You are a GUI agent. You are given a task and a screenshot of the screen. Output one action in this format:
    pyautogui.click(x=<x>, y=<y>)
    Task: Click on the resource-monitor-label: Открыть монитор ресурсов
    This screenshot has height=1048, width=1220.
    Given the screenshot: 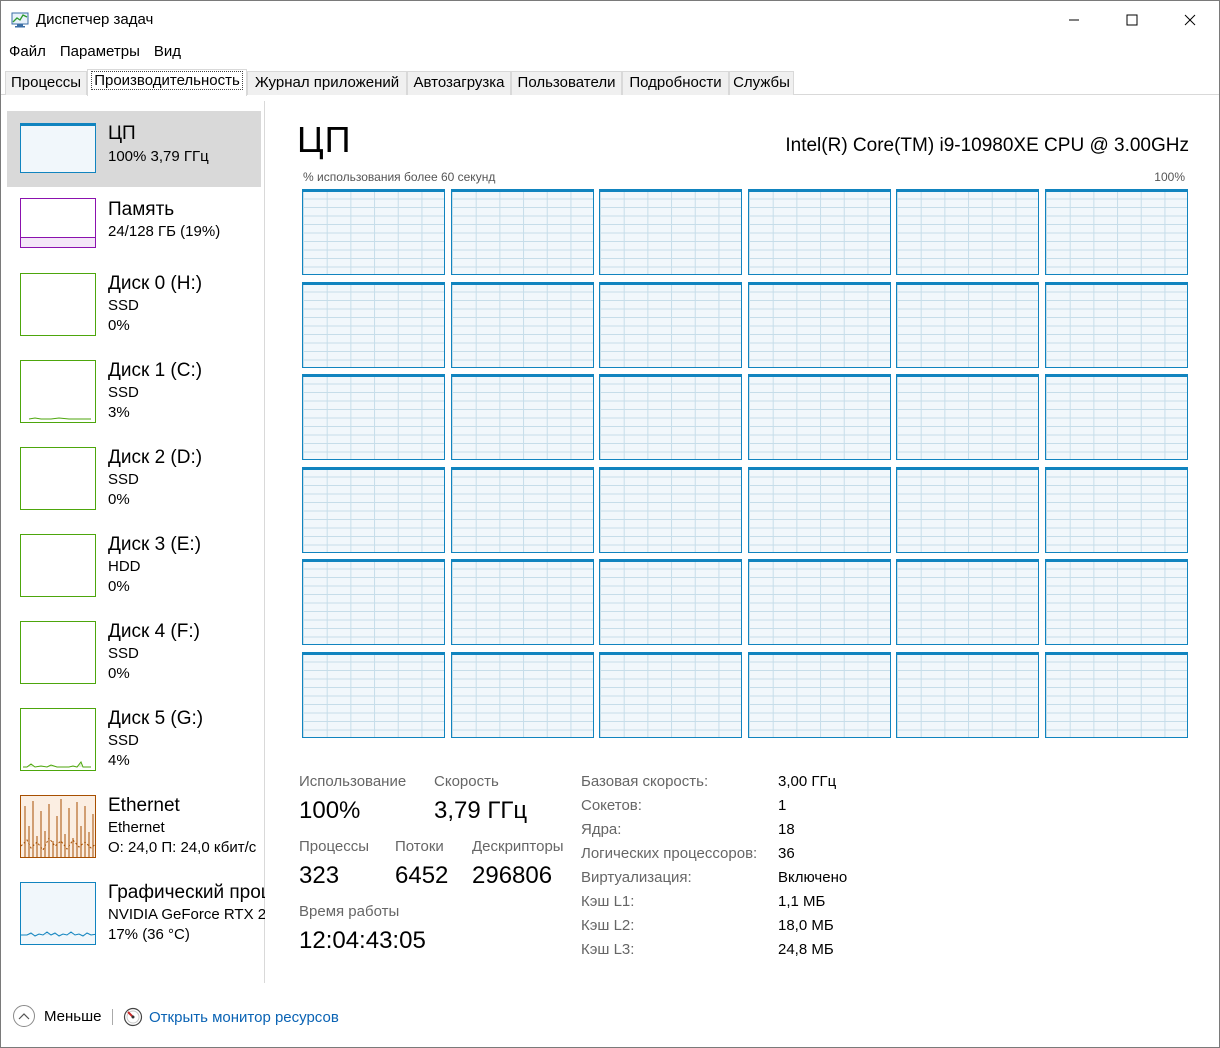 What is the action you would take?
    pyautogui.click(x=244, y=1017)
    